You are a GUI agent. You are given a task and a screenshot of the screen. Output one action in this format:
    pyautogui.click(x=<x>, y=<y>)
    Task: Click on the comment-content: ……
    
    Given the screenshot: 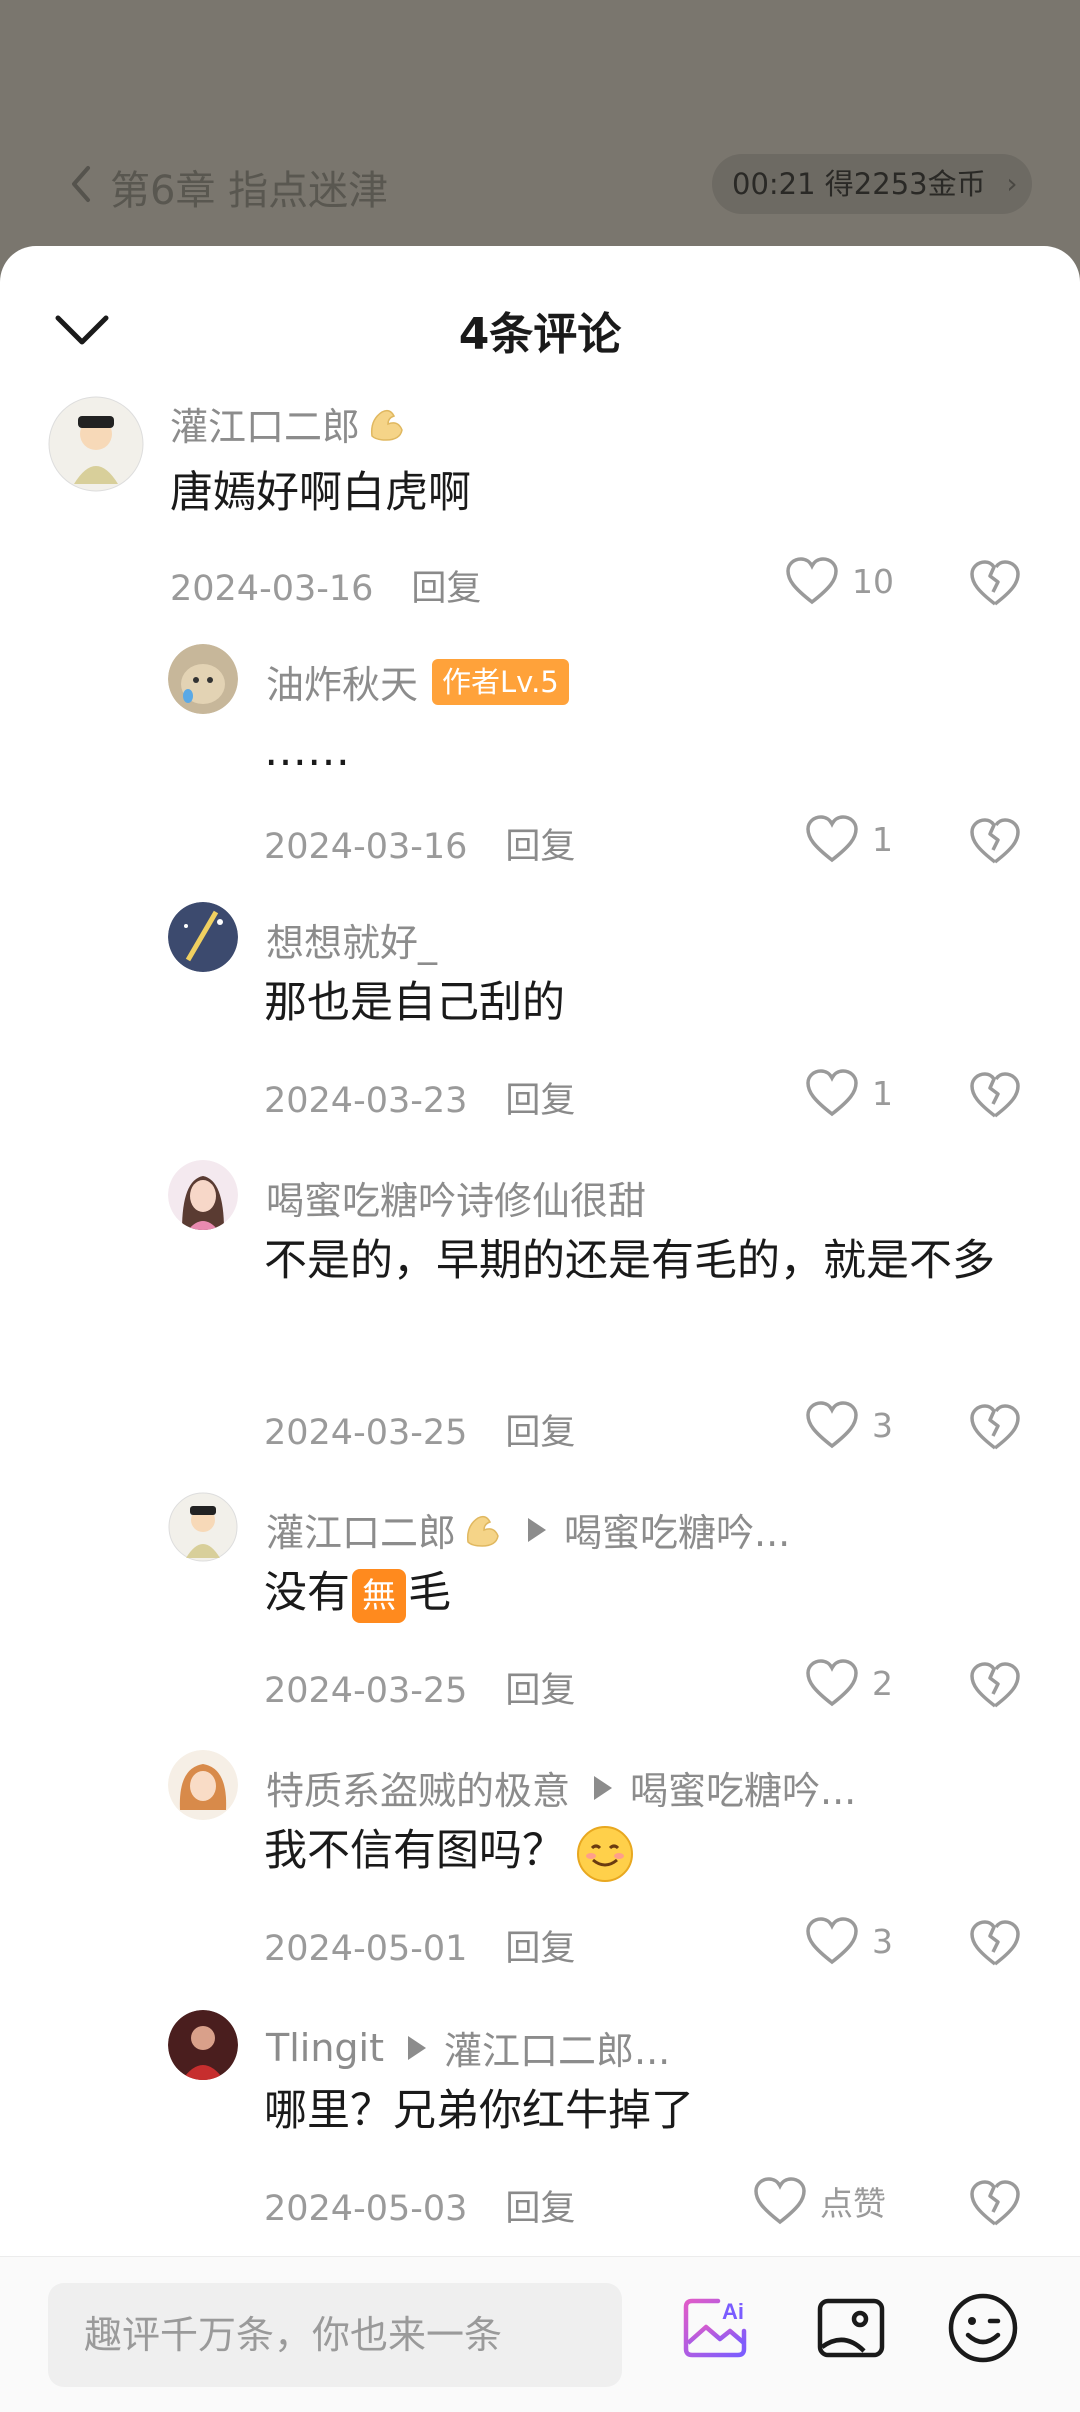 What is the action you would take?
    pyautogui.click(x=307, y=751)
    